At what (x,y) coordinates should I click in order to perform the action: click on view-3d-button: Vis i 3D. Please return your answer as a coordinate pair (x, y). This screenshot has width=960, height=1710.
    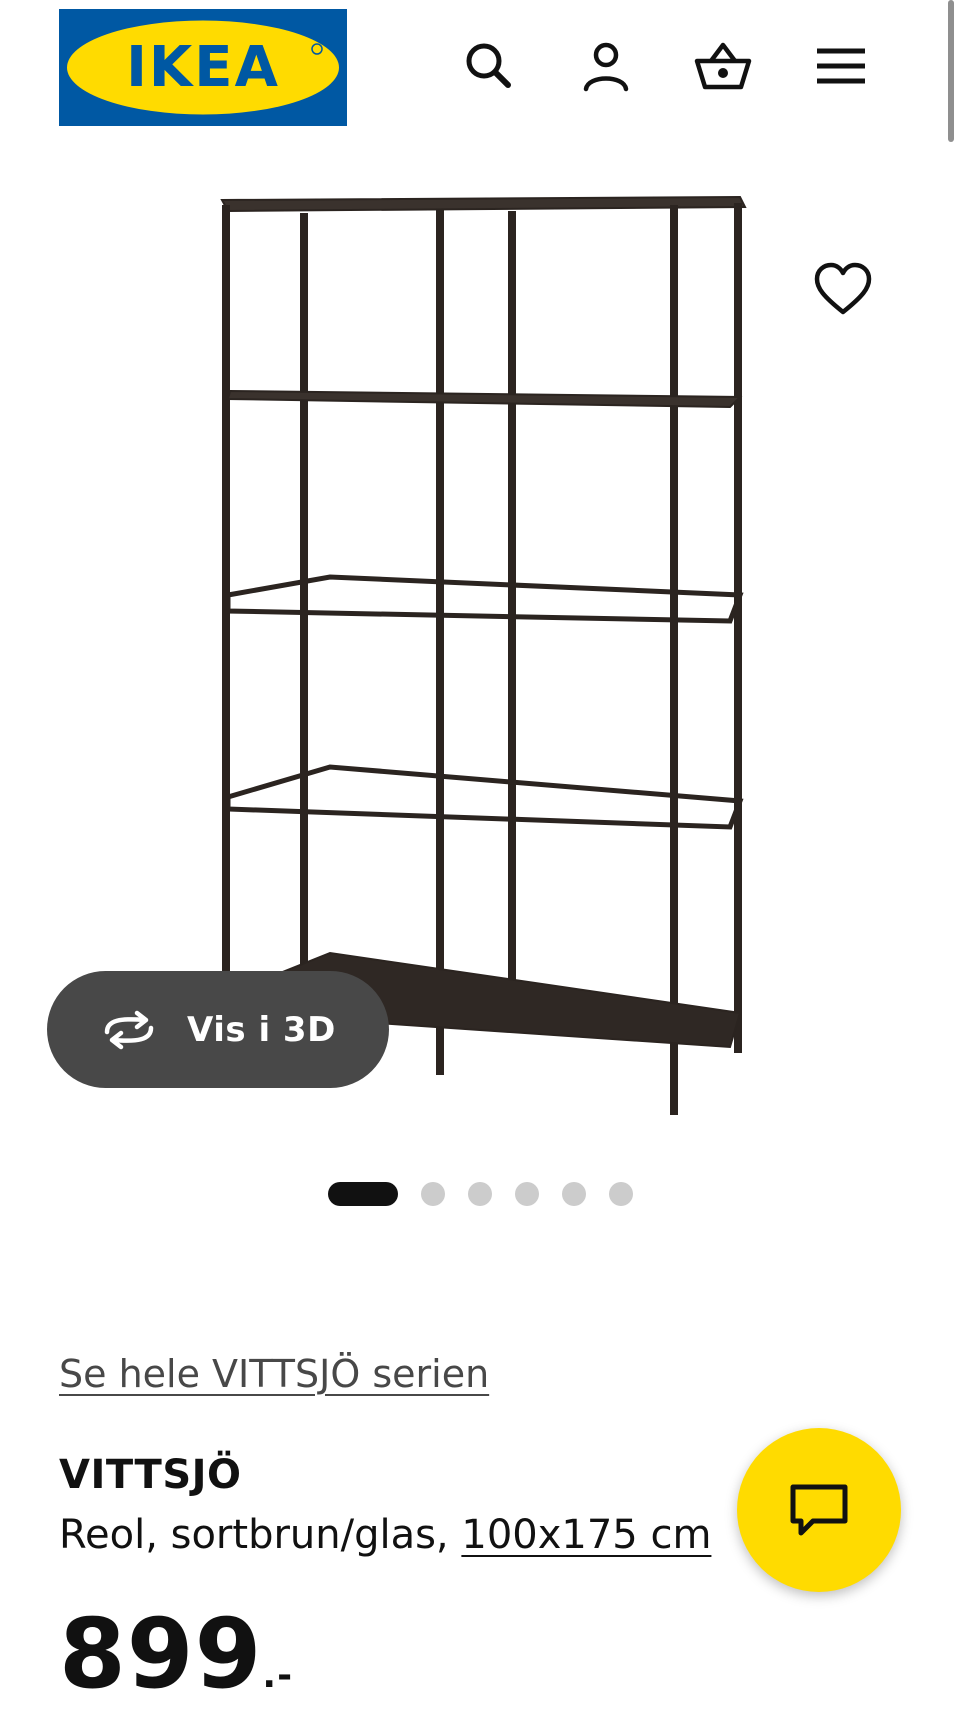
    Looking at the image, I should click on (218, 1029).